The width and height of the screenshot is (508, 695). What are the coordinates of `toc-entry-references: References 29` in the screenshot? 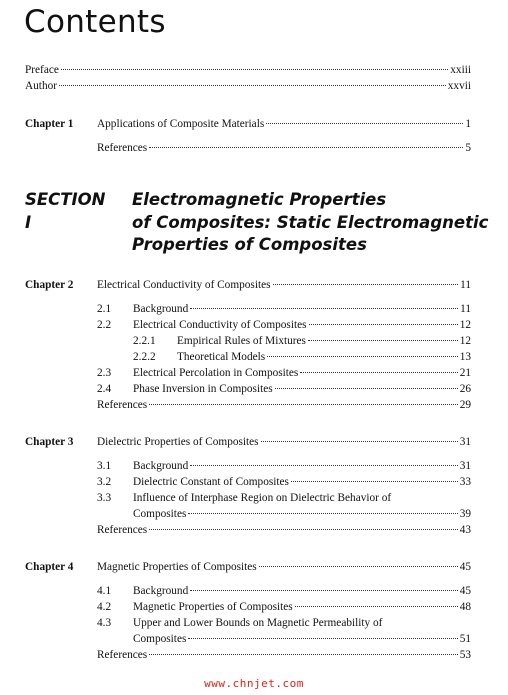 It's located at (284, 405).